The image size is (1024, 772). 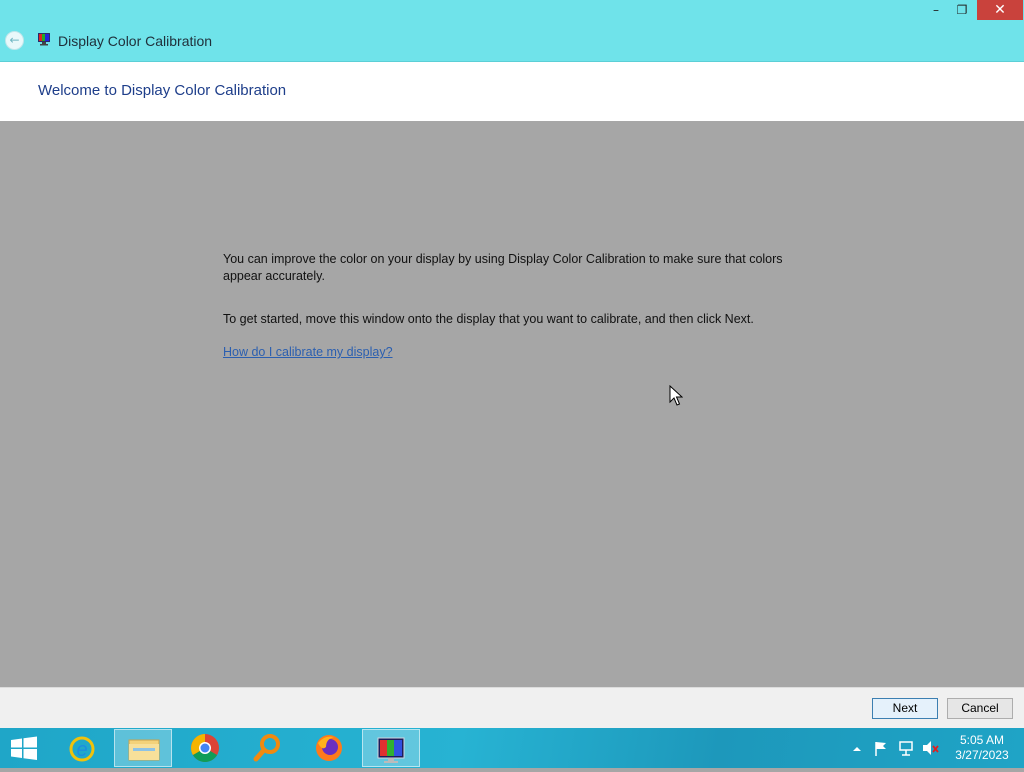 I want to click on flag-icon, so click(x=880, y=749).